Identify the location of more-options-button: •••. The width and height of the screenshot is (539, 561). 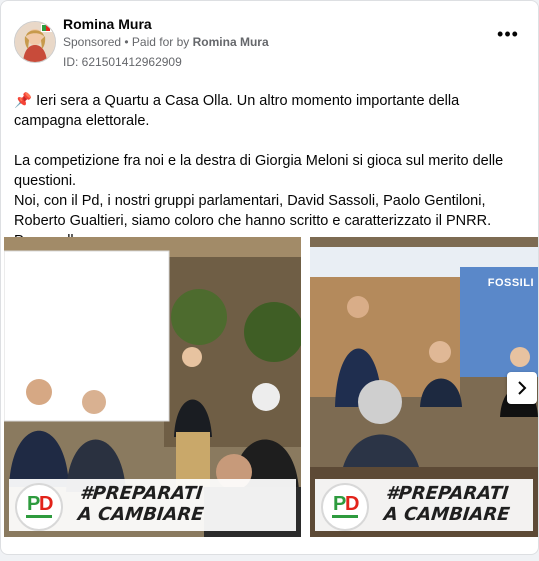
(508, 34).